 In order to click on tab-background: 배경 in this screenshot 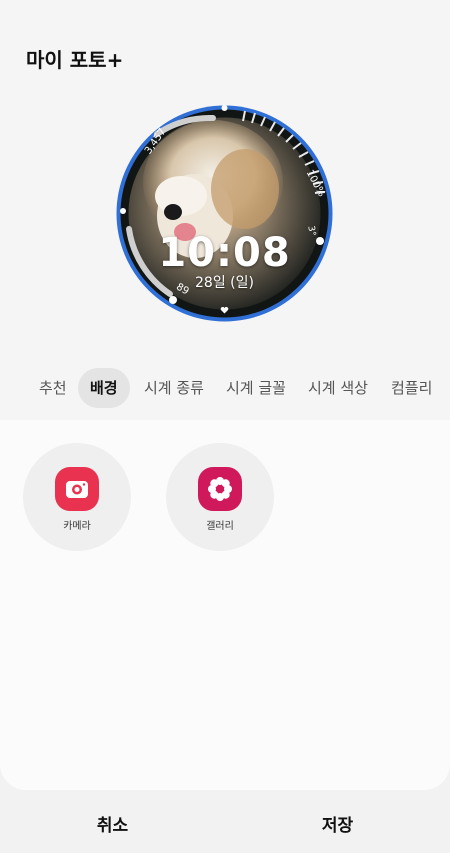, I will do `click(104, 388)`.